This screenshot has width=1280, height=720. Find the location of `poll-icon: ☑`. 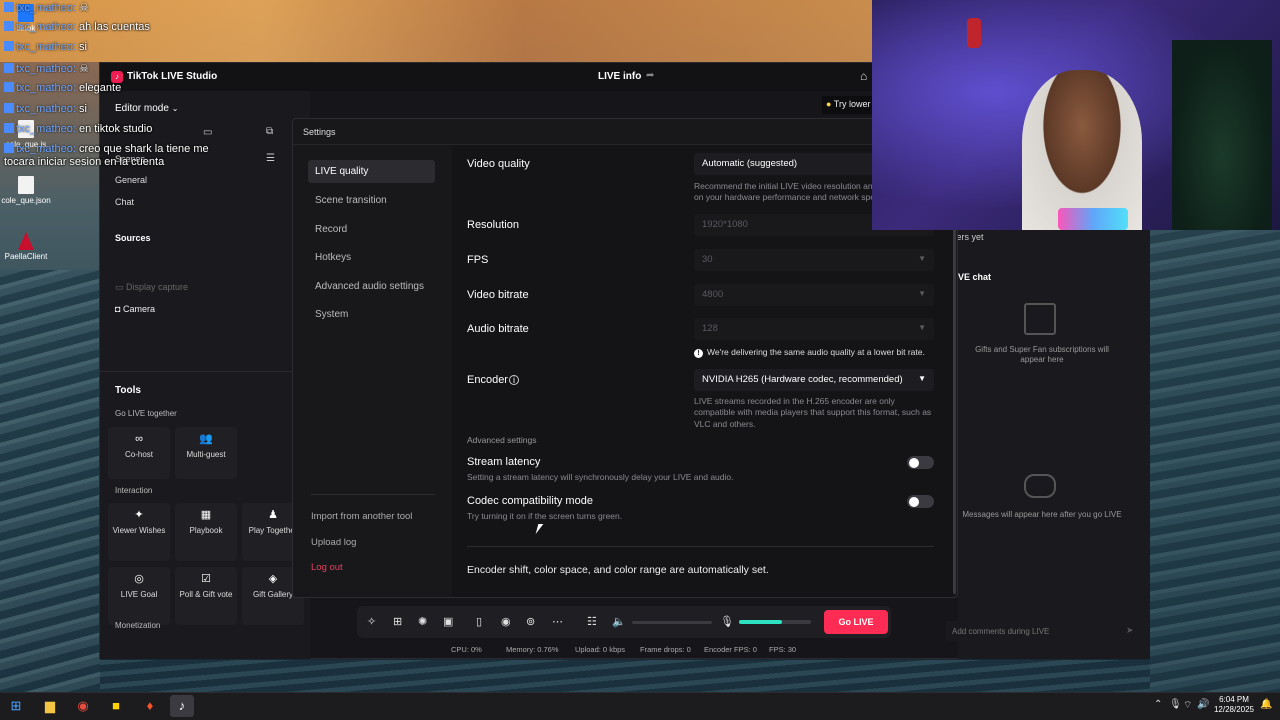

poll-icon: ☑ is located at coordinates (206, 579).